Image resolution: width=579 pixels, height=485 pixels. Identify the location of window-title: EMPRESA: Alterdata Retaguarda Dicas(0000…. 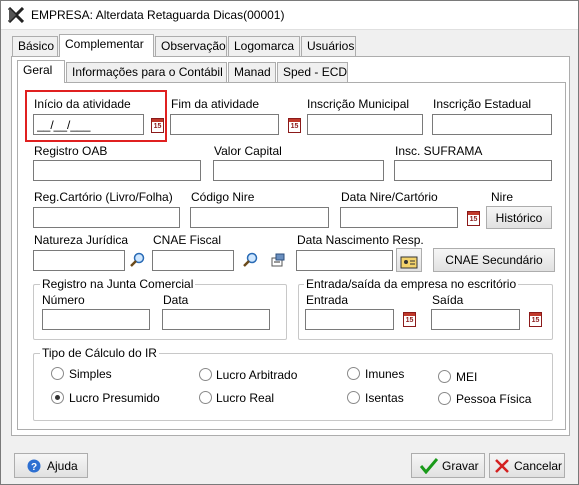
(158, 15).